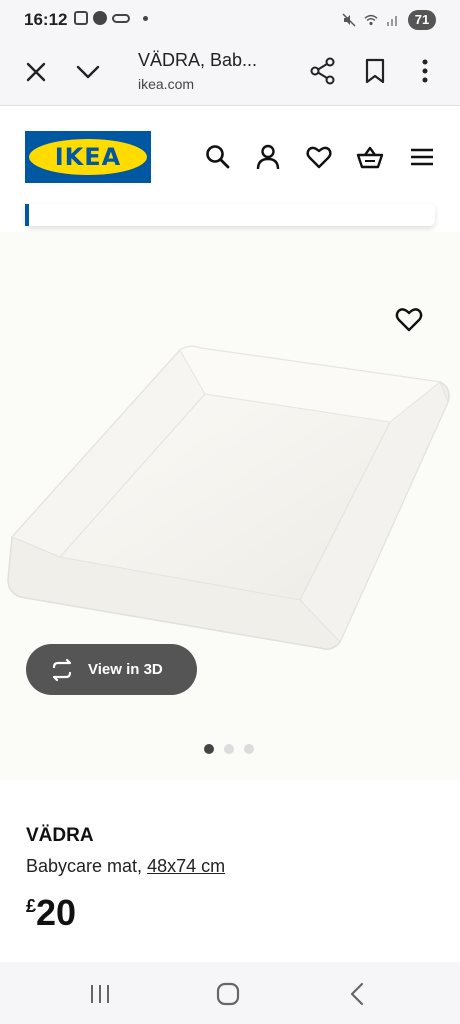  Describe the element at coordinates (100, 18) in the screenshot. I see `facebook-icon` at that location.